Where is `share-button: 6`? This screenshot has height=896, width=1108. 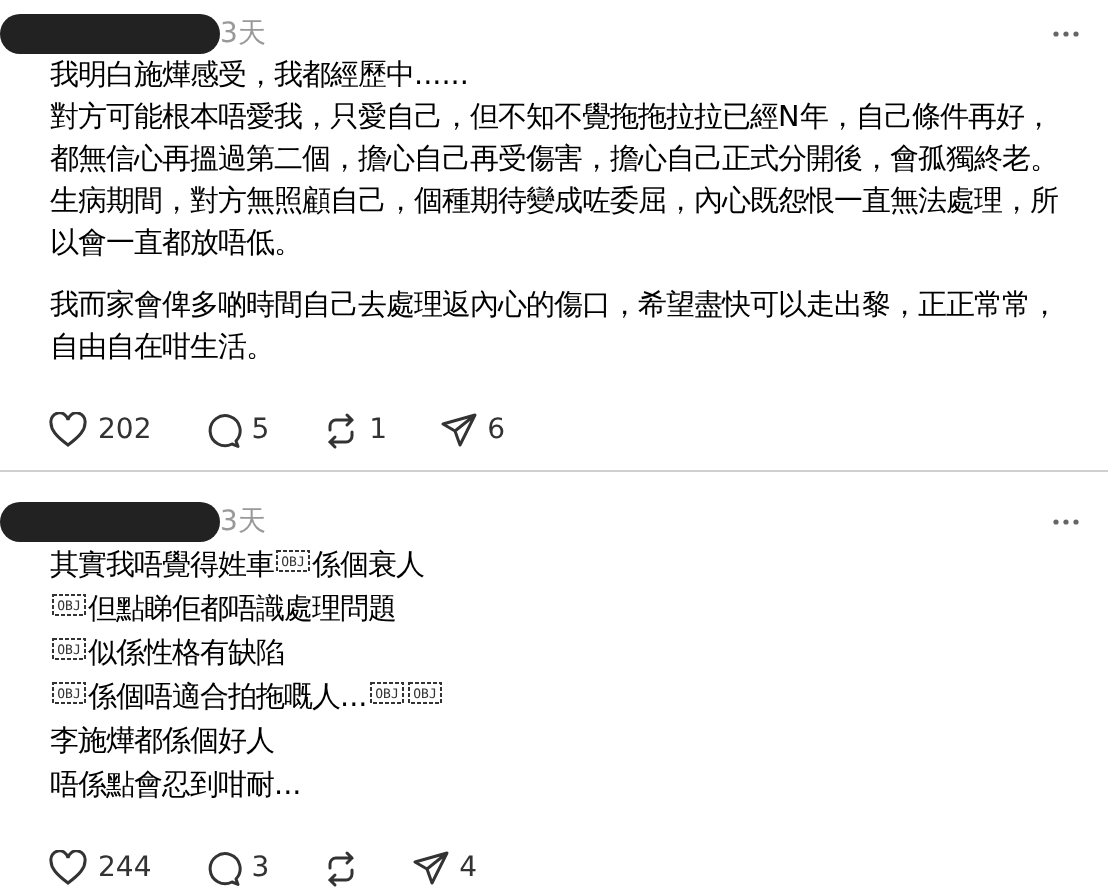 share-button: 6 is located at coordinates (472, 430).